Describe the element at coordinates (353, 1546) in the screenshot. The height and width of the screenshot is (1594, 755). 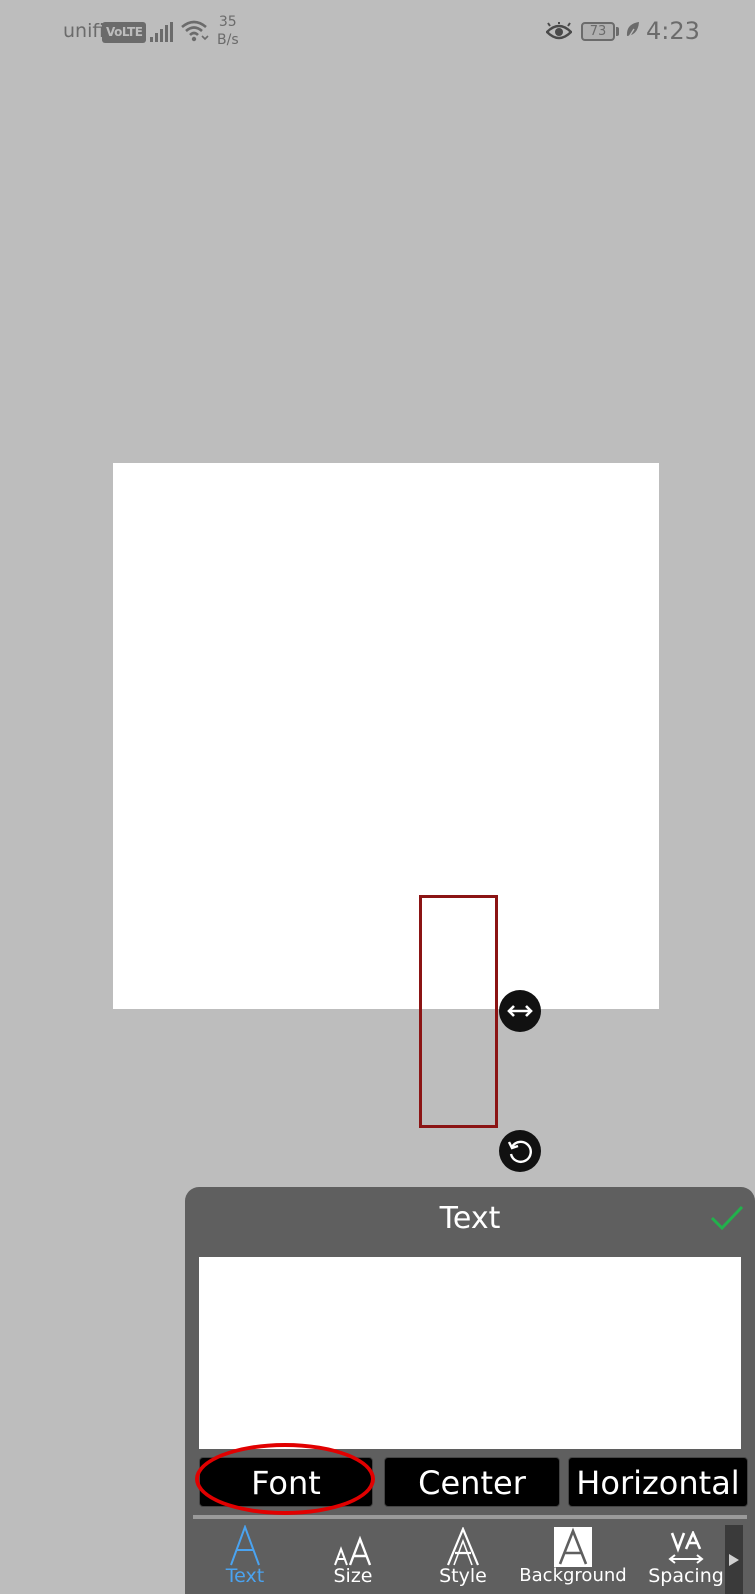
I see `text-size-icon` at that location.